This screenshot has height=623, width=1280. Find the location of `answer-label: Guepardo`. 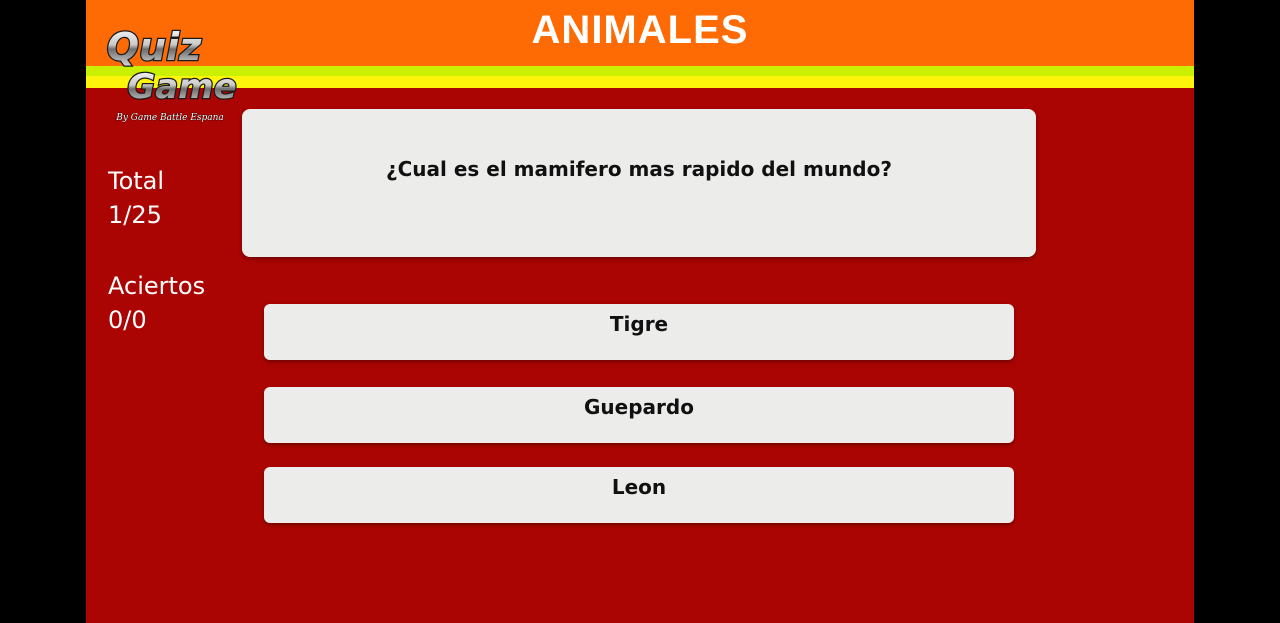

answer-label: Guepardo is located at coordinates (639, 407).